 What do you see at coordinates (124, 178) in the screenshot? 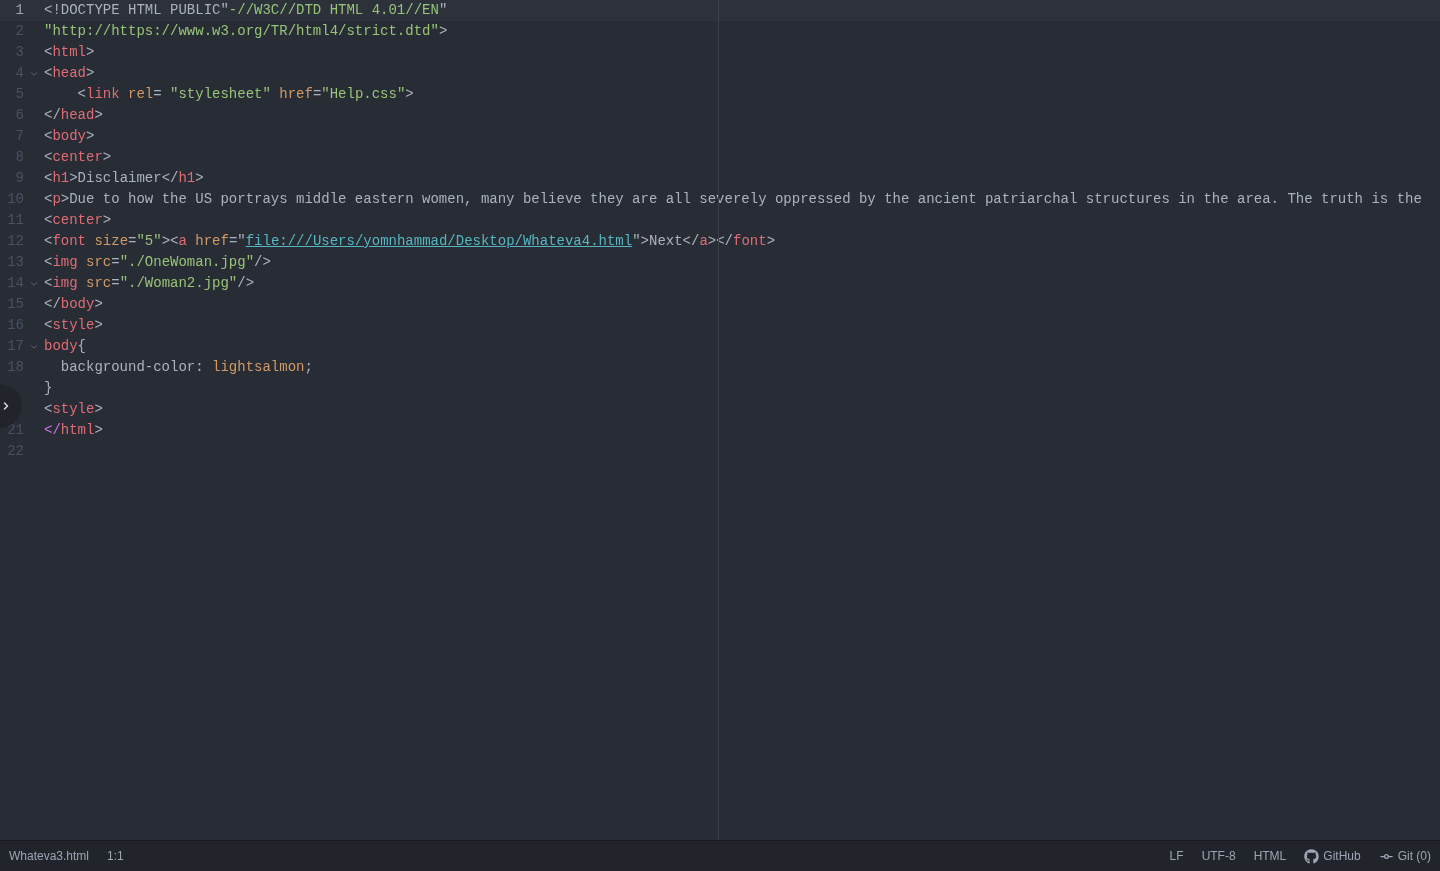
I see `code-line: <h1>Disclaimer</h1>` at bounding box center [124, 178].